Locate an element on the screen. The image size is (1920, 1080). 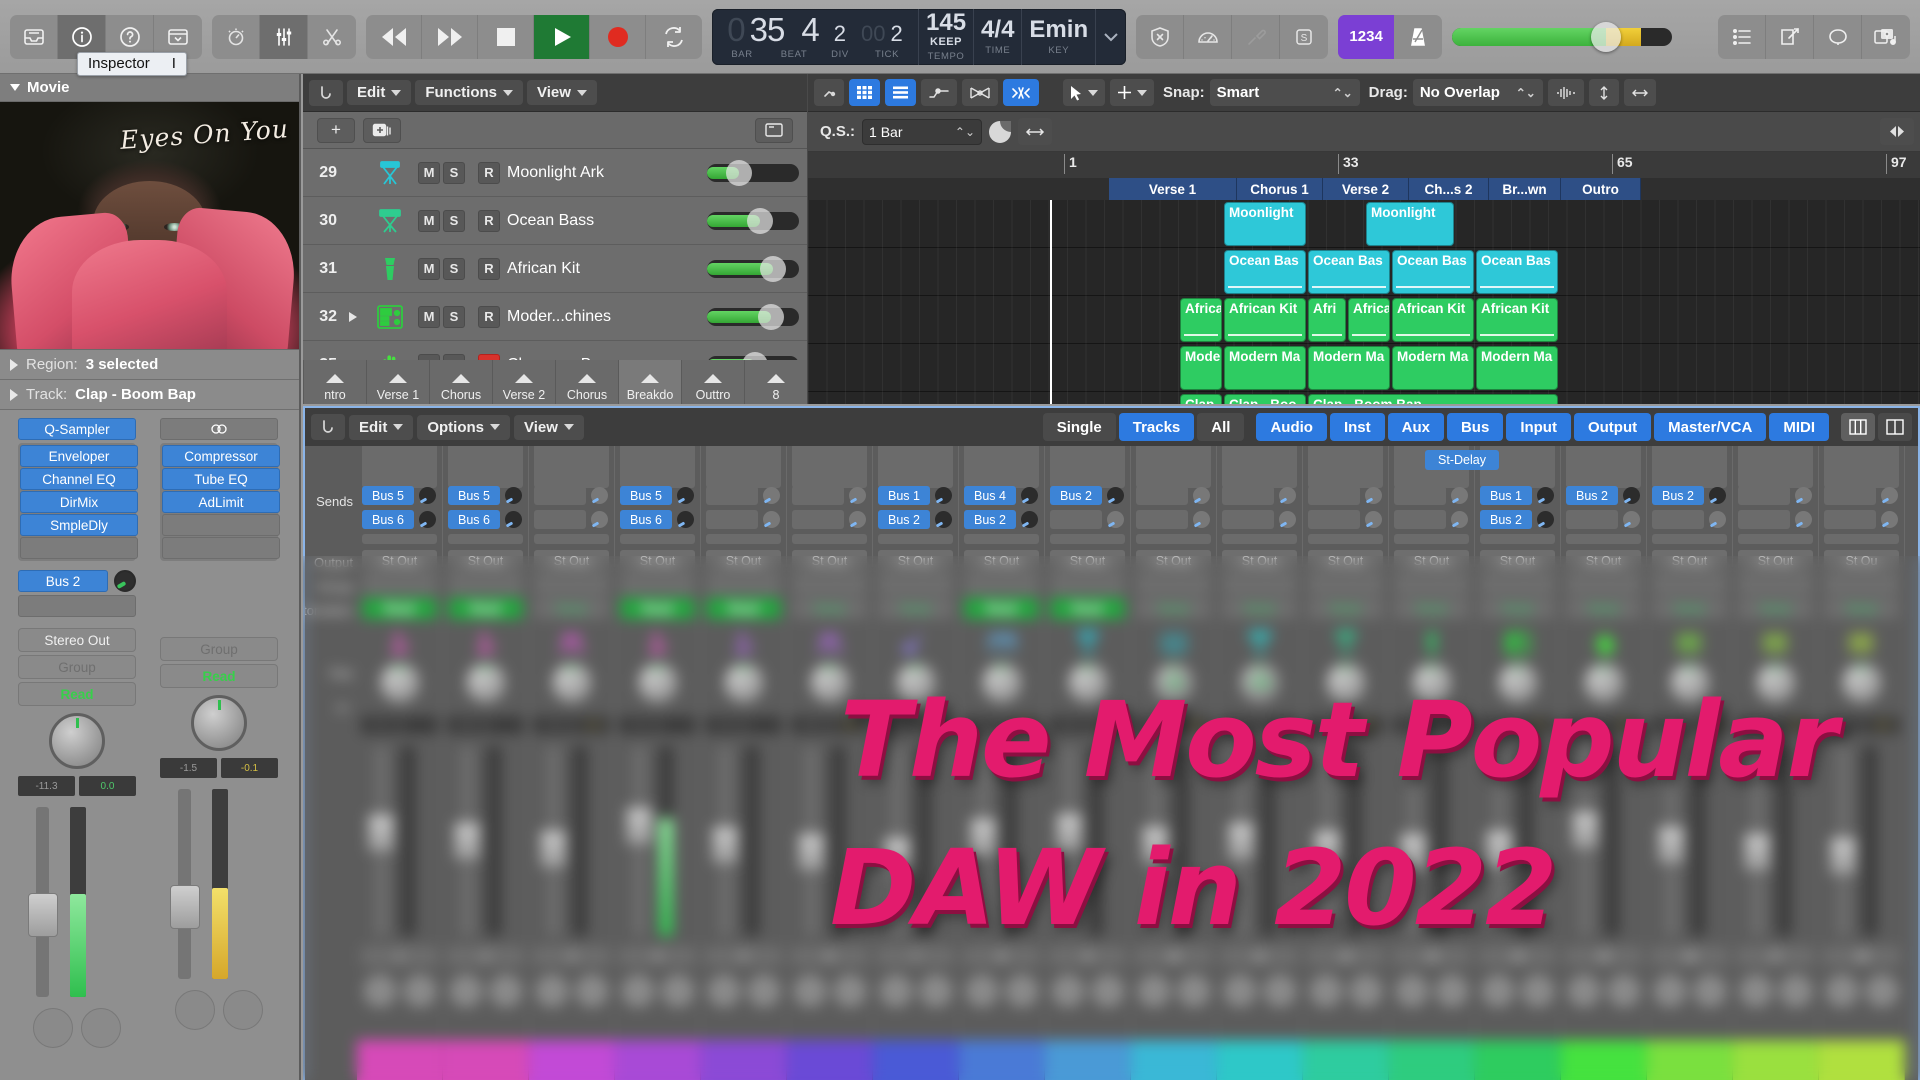
region: African Kit is located at coordinates (1265, 320).